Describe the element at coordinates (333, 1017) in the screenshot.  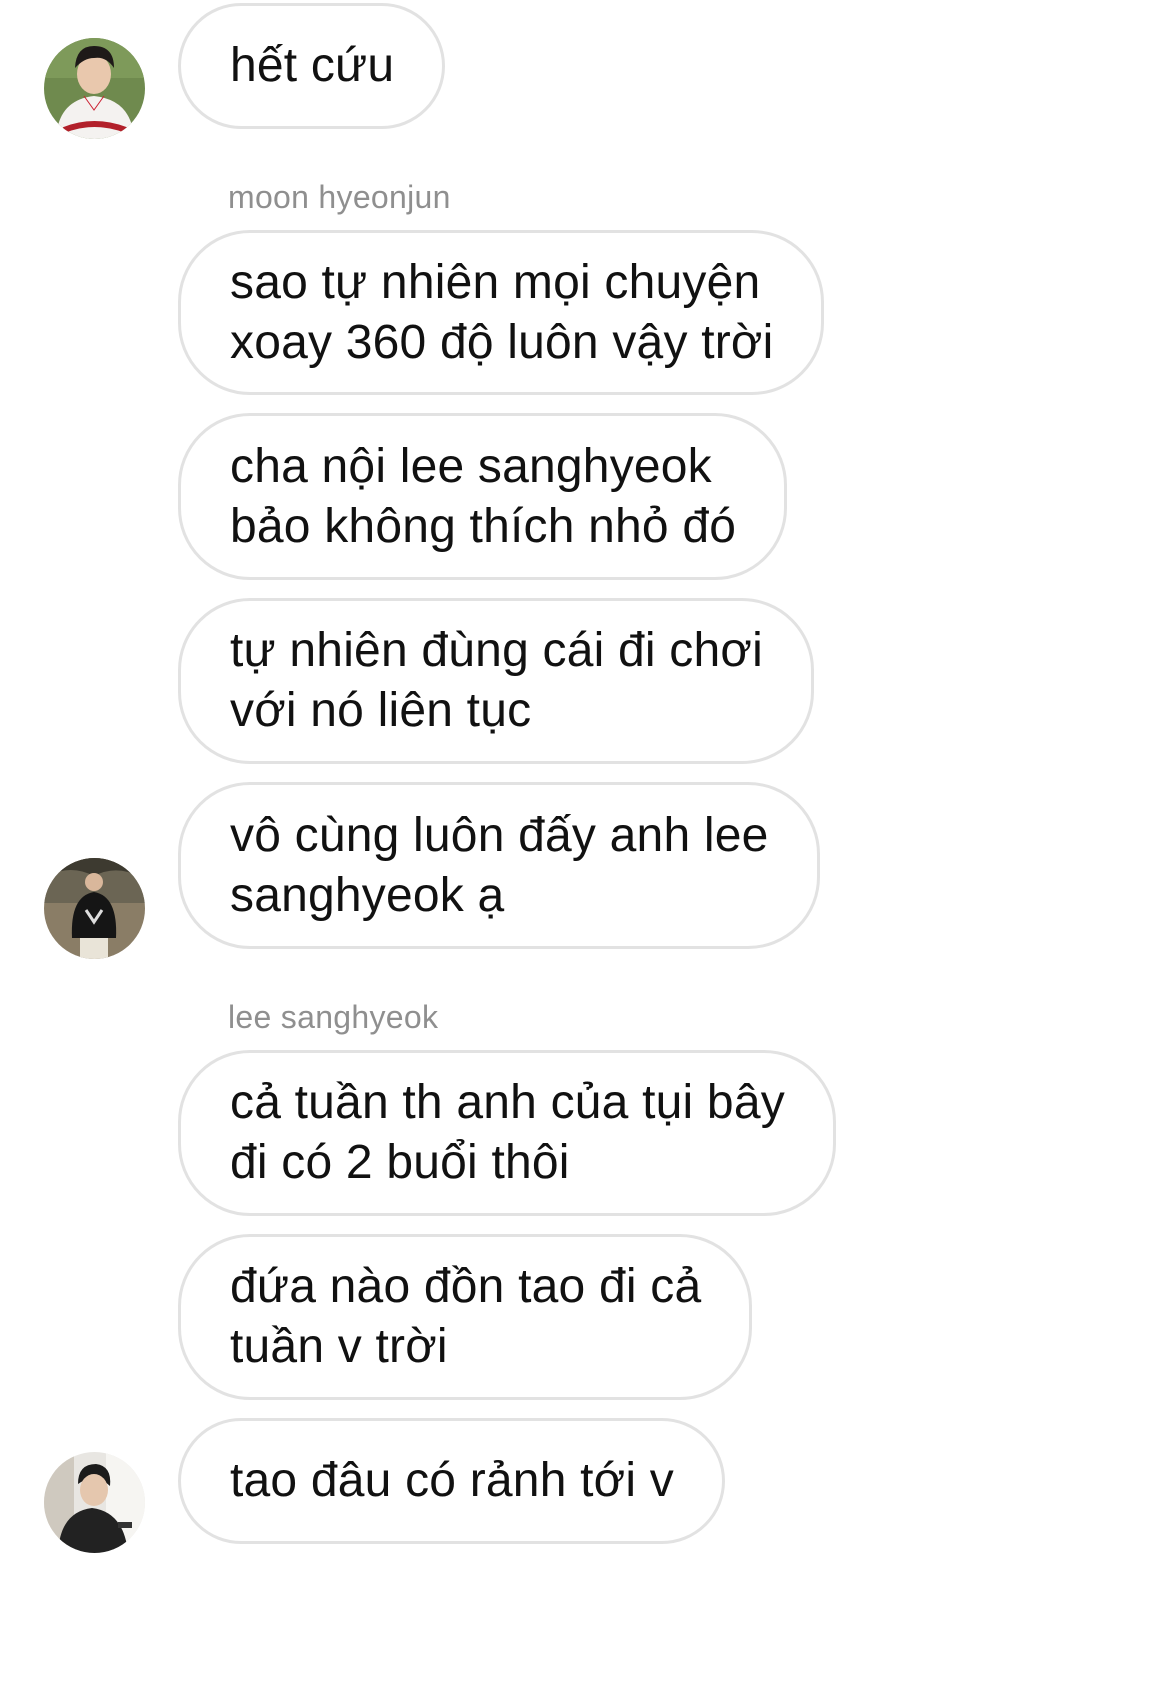
I see `sender-name: lee sanghyeok` at that location.